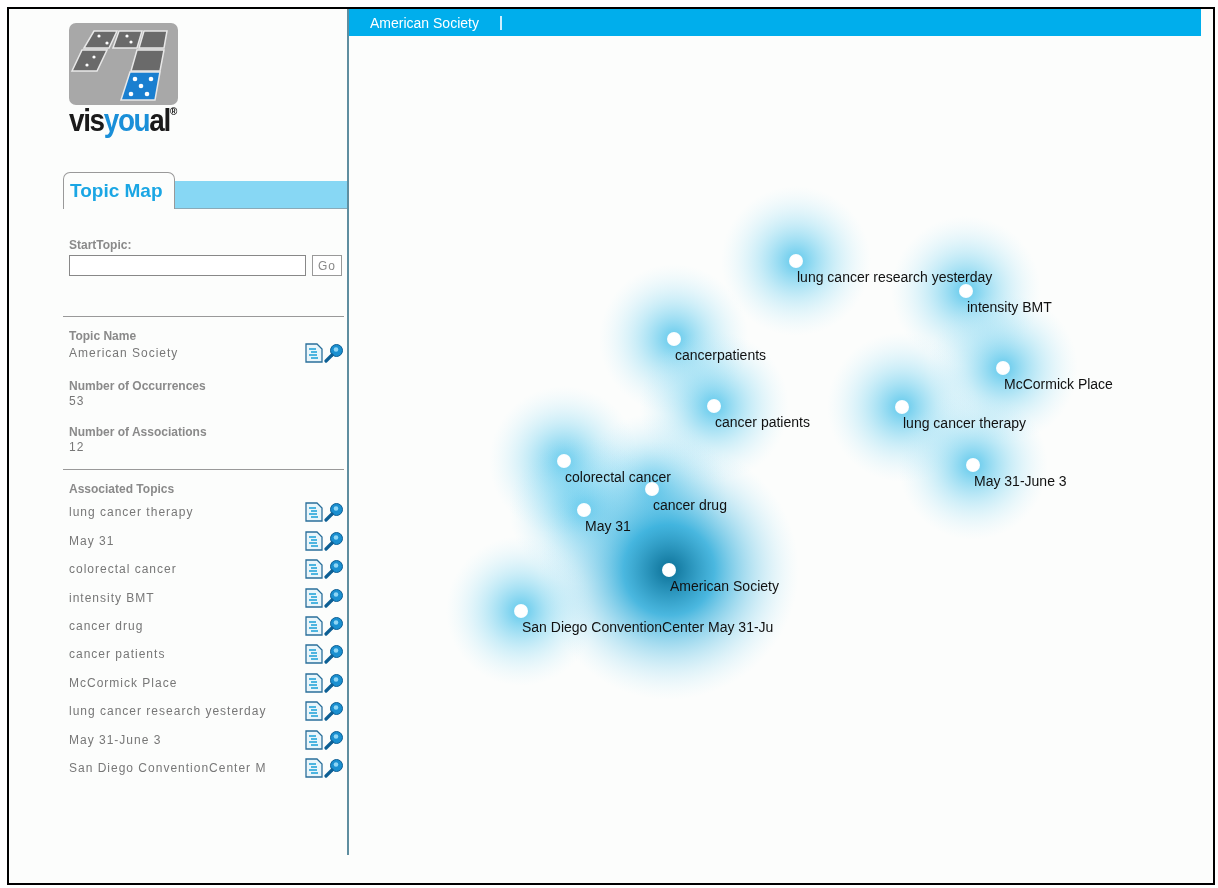  I want to click on breadcrumb-link: American Society, so click(424, 22).